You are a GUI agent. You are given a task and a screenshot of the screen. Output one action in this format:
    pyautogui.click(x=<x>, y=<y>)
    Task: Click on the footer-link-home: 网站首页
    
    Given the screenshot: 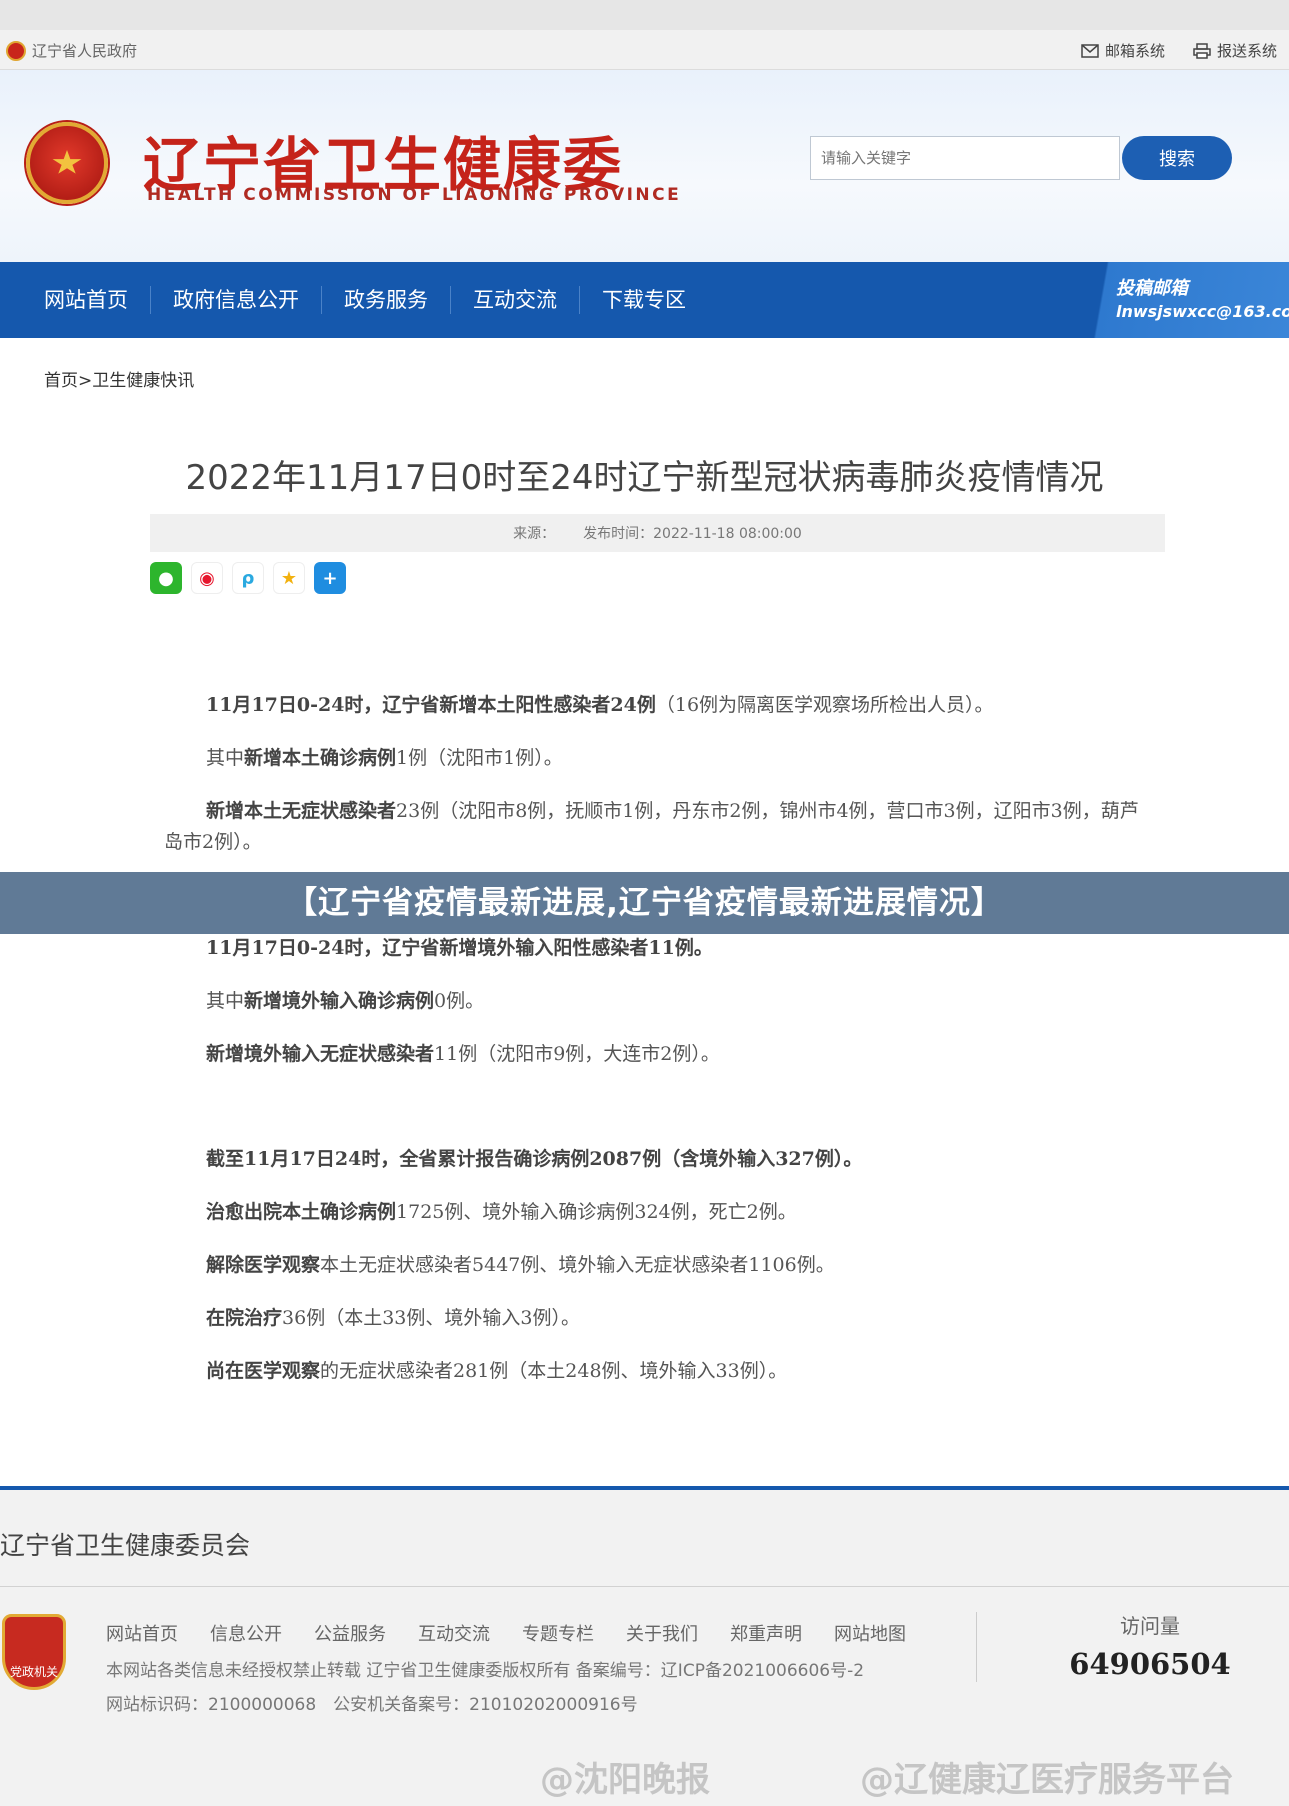 What is the action you would take?
    pyautogui.click(x=142, y=1633)
    